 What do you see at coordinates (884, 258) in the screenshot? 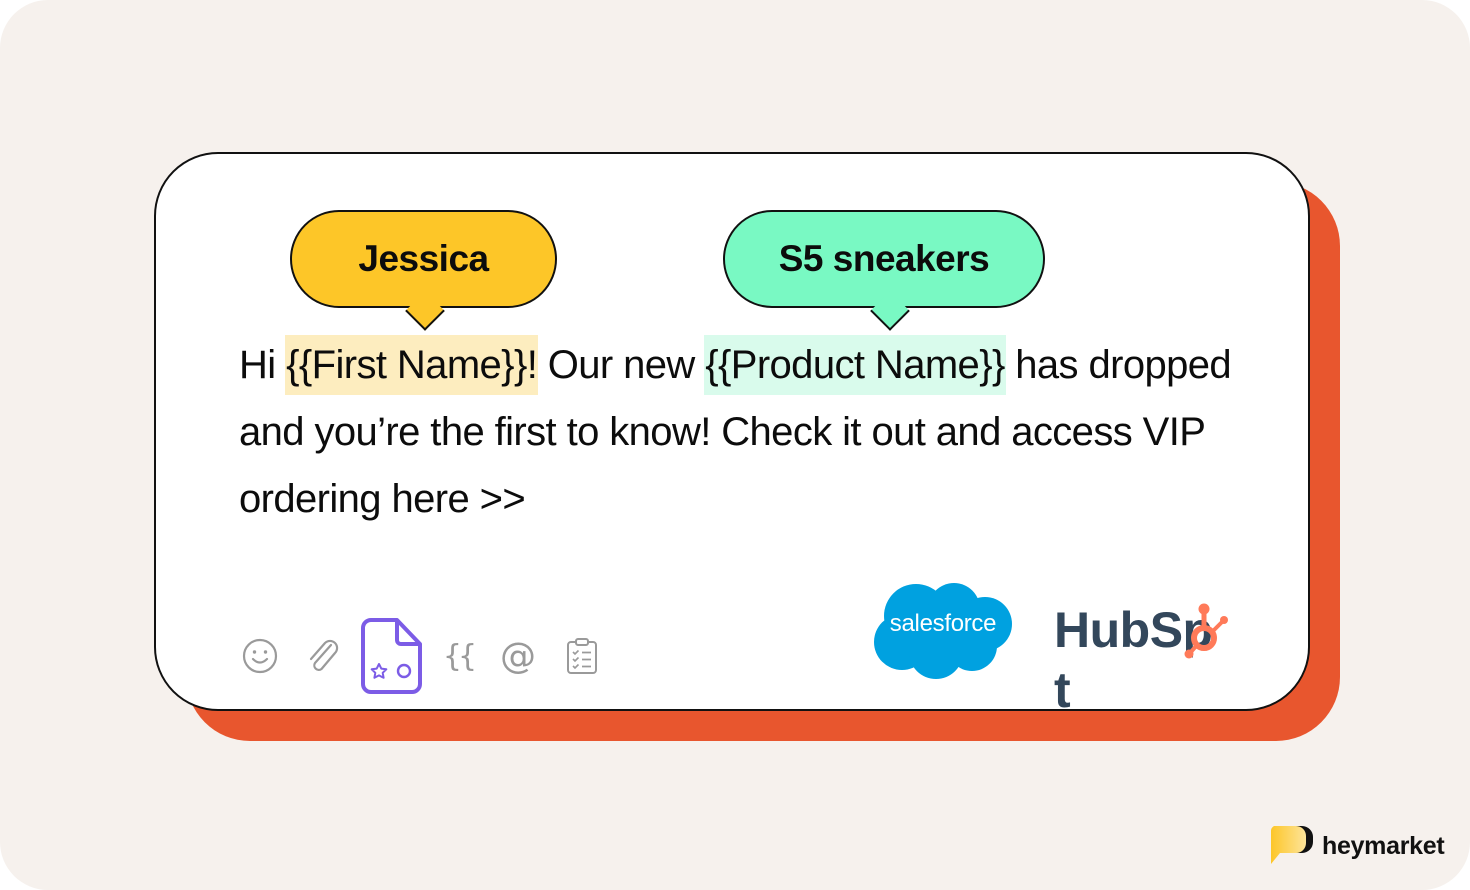
I see `product-name-value: S5 sneakers` at bounding box center [884, 258].